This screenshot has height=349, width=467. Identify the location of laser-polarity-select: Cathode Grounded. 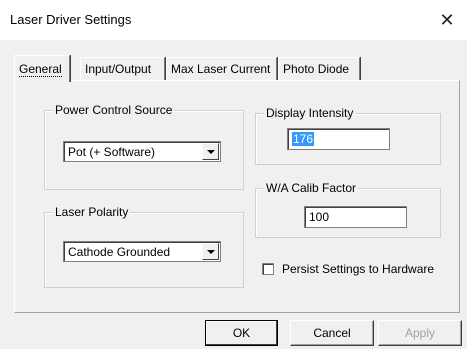
(142, 251).